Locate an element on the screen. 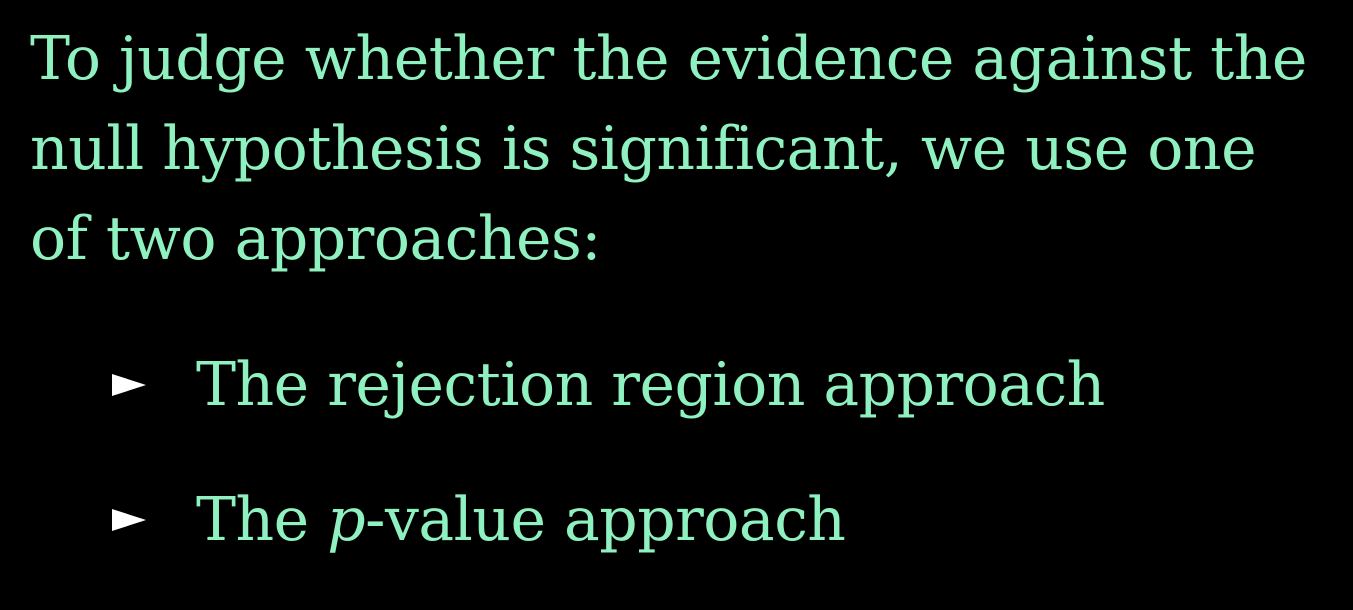 This screenshot has width=1353, height=610. bullet-item-rejection-region: The rejection region approach is located at coordinates (608, 385).